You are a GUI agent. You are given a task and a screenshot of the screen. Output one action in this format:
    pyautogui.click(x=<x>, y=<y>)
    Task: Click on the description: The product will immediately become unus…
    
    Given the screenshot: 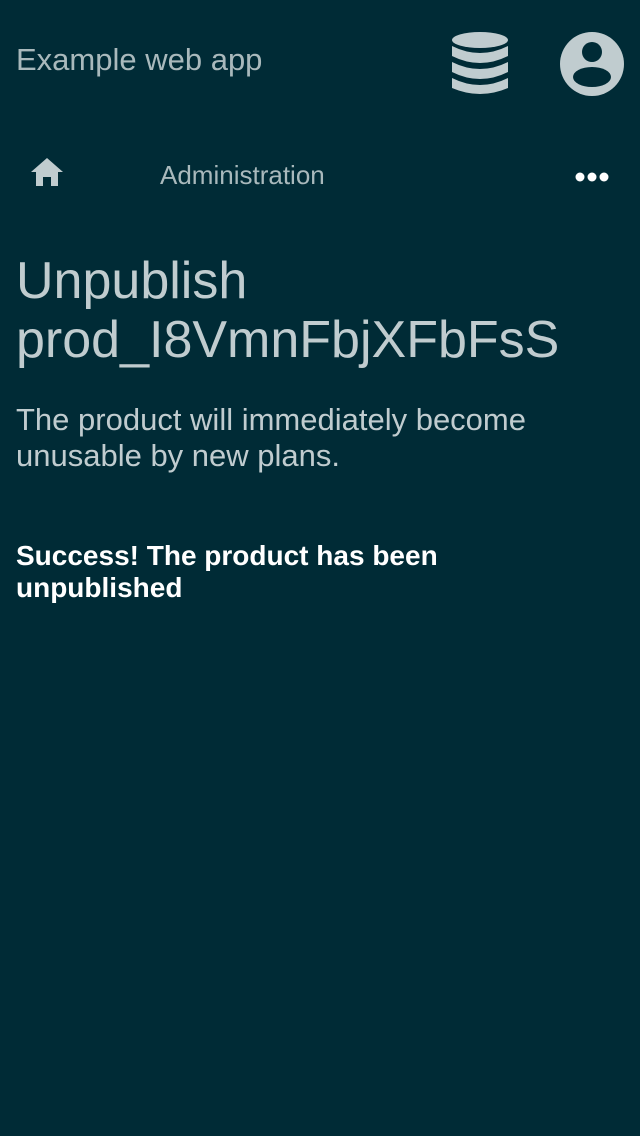 What is the action you would take?
    pyautogui.click(x=271, y=437)
    